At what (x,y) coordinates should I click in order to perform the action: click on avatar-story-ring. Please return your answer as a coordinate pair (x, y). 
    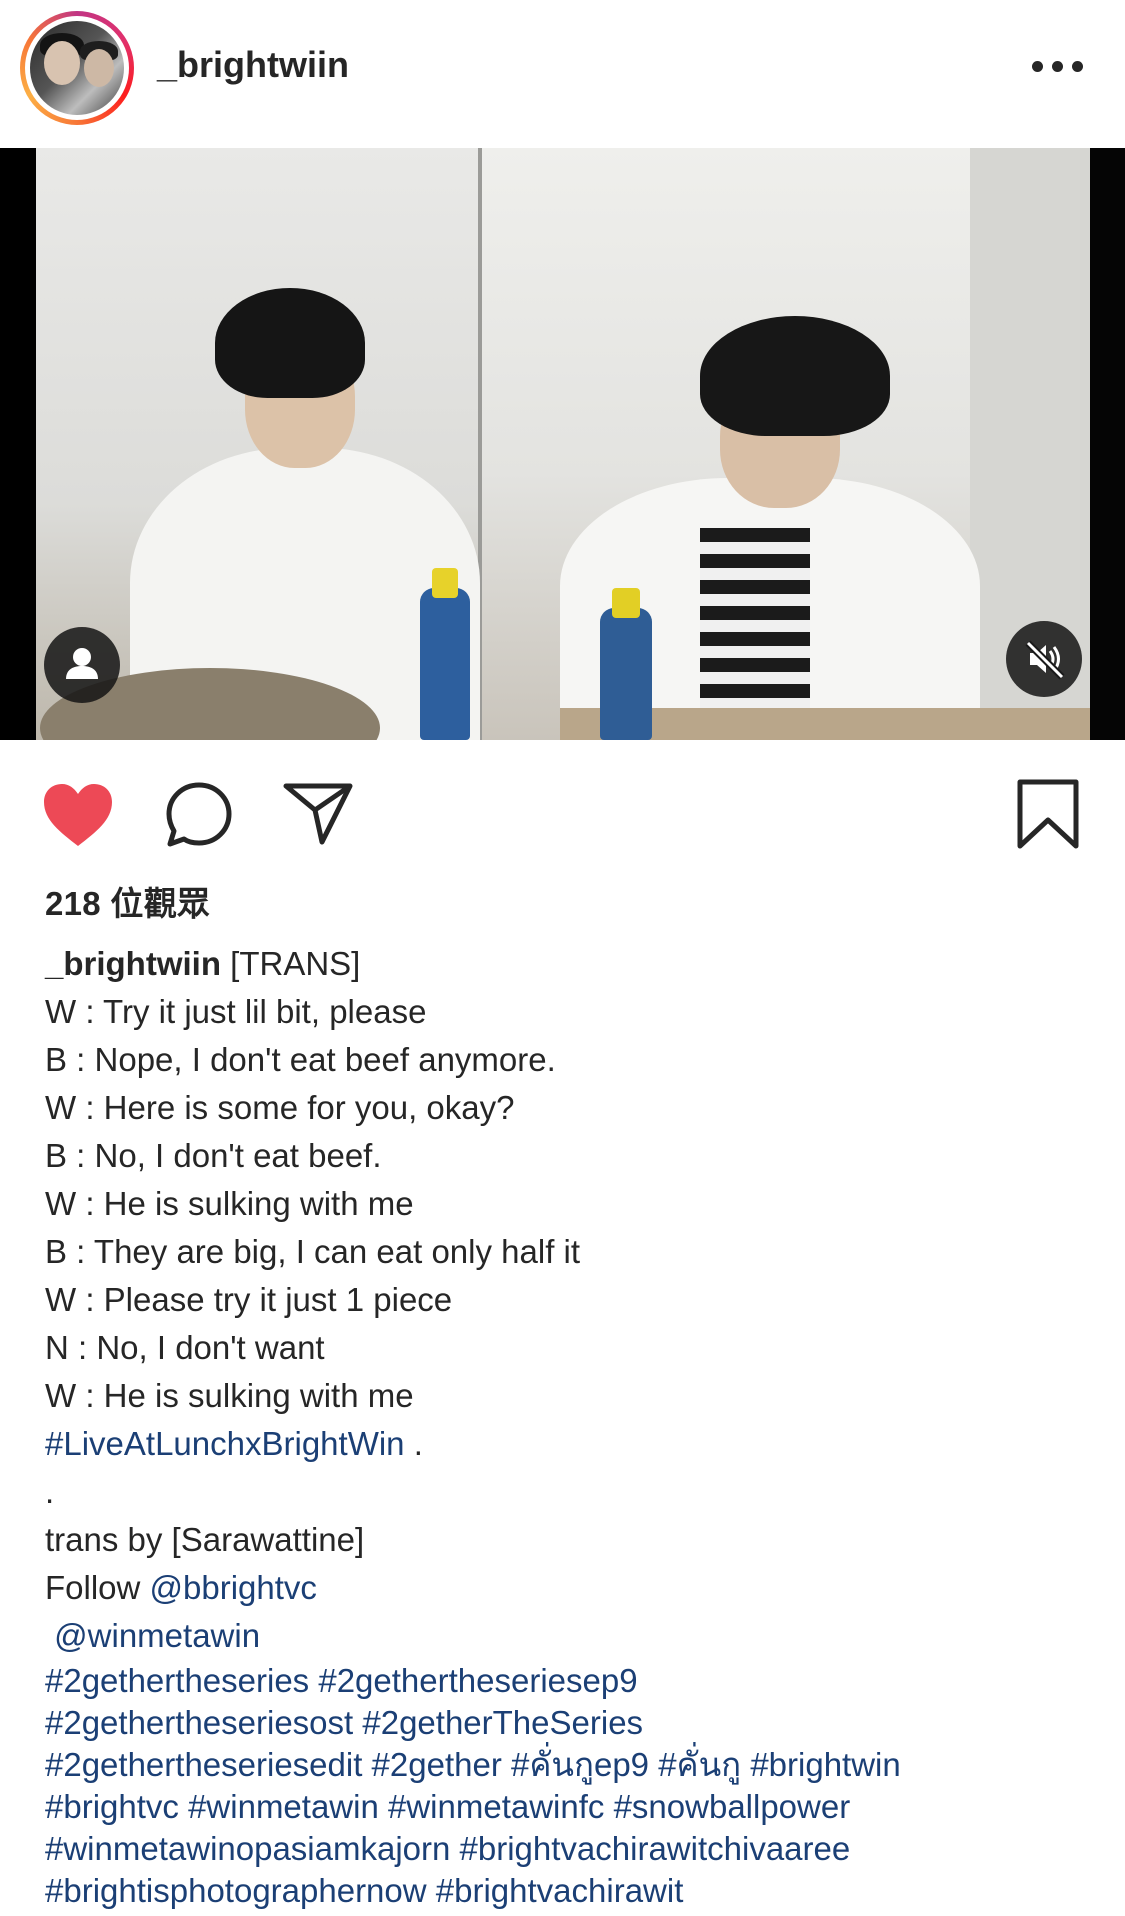
    Looking at the image, I should click on (77, 68).